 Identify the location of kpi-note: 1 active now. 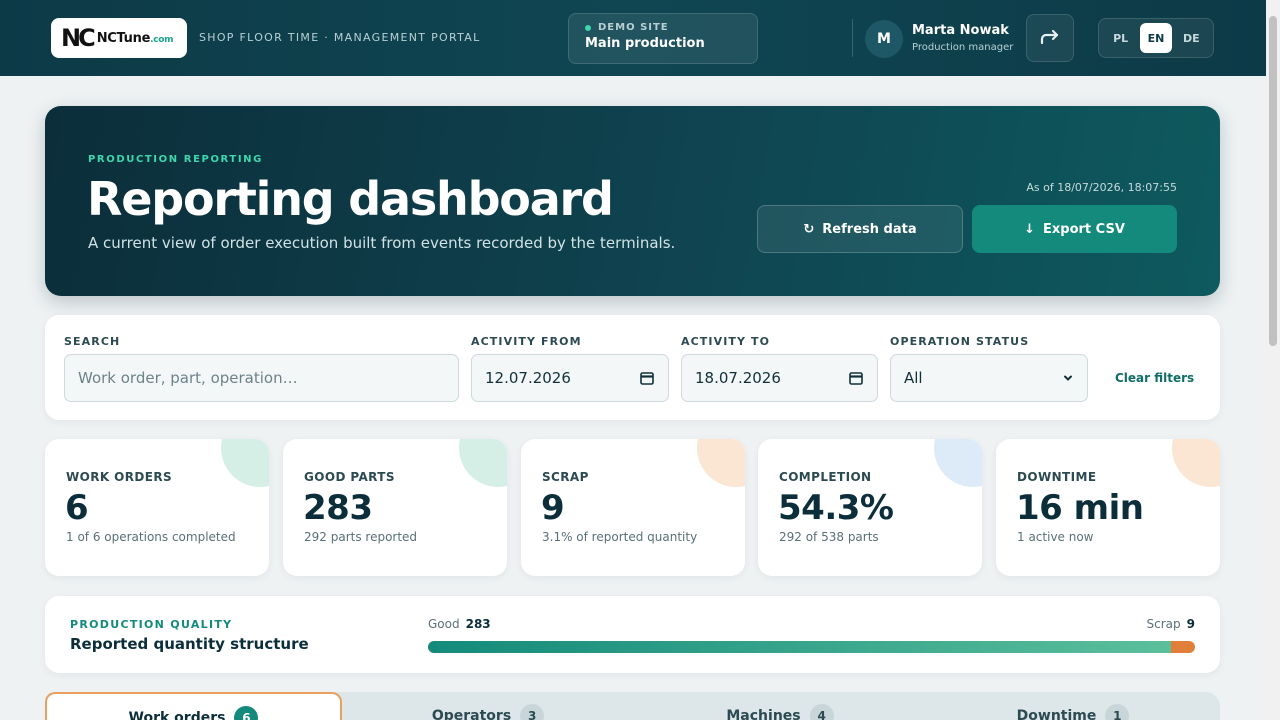
(1055, 537).